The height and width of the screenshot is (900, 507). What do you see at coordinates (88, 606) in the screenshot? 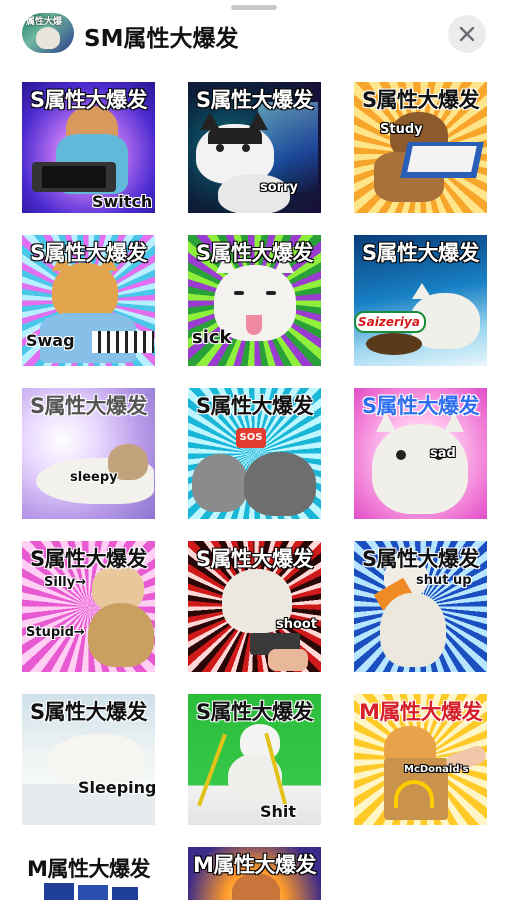
I see `sticker-silly-stupid: S属性大爆发 Silly→ Stupid→` at bounding box center [88, 606].